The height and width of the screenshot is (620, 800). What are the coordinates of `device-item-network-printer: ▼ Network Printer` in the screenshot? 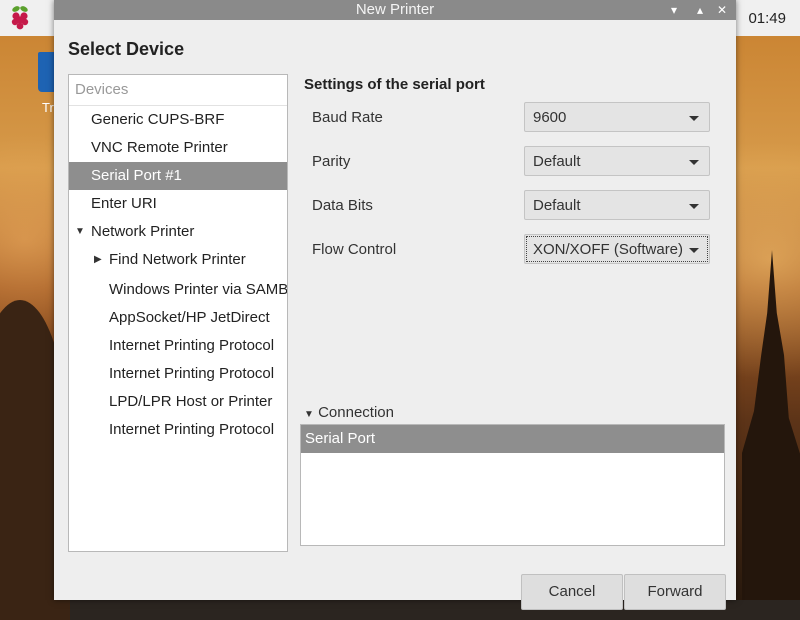 It's located at (178, 232).